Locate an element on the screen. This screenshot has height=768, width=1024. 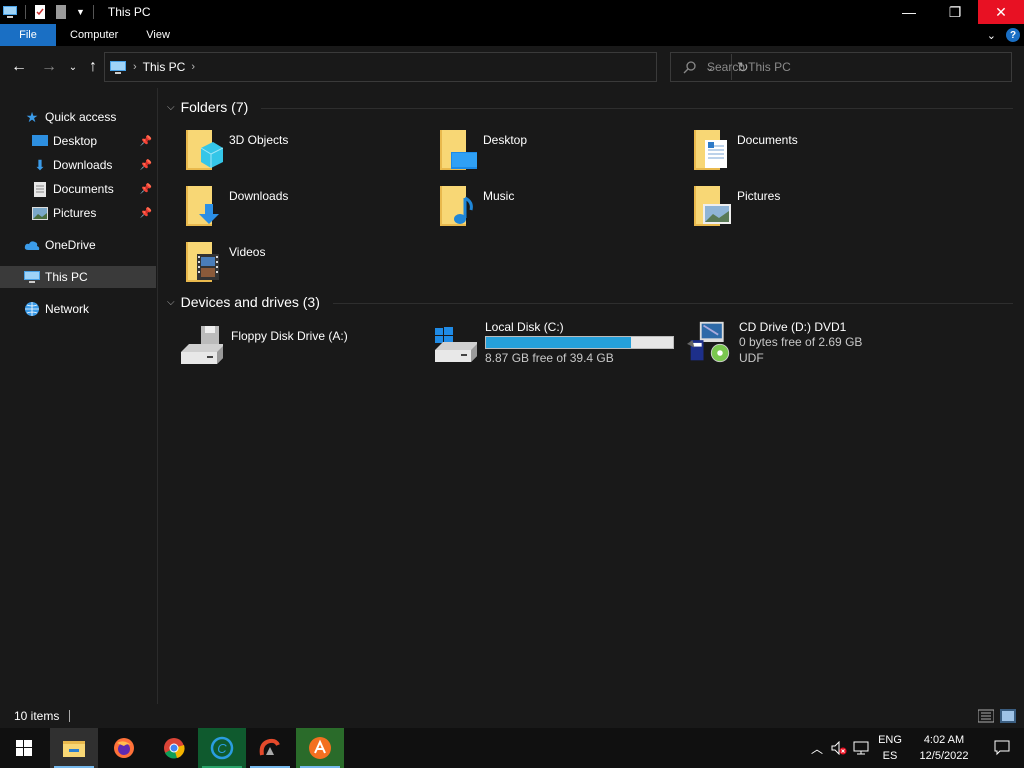
action-center-icon is located at coordinates (1002, 748).